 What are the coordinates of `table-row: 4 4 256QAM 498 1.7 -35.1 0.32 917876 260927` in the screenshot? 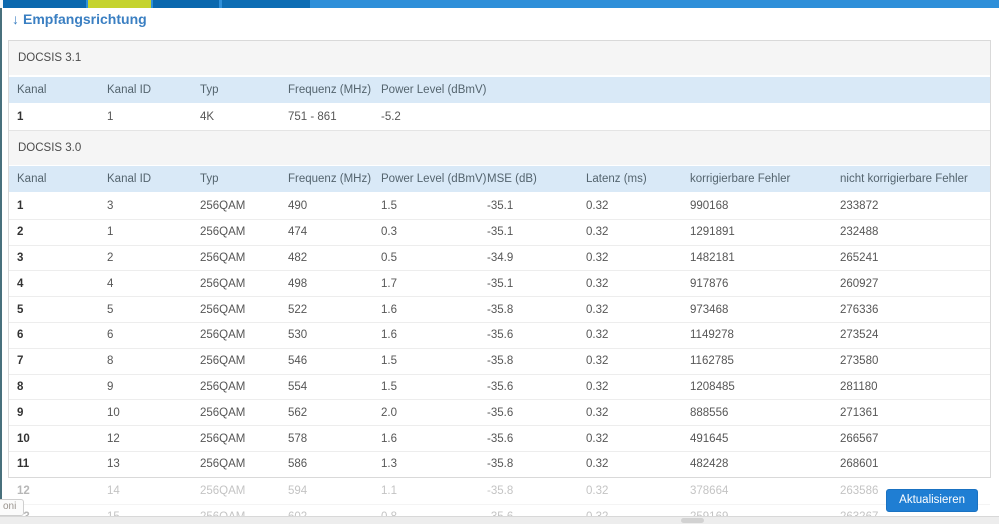 It's located at (499, 283).